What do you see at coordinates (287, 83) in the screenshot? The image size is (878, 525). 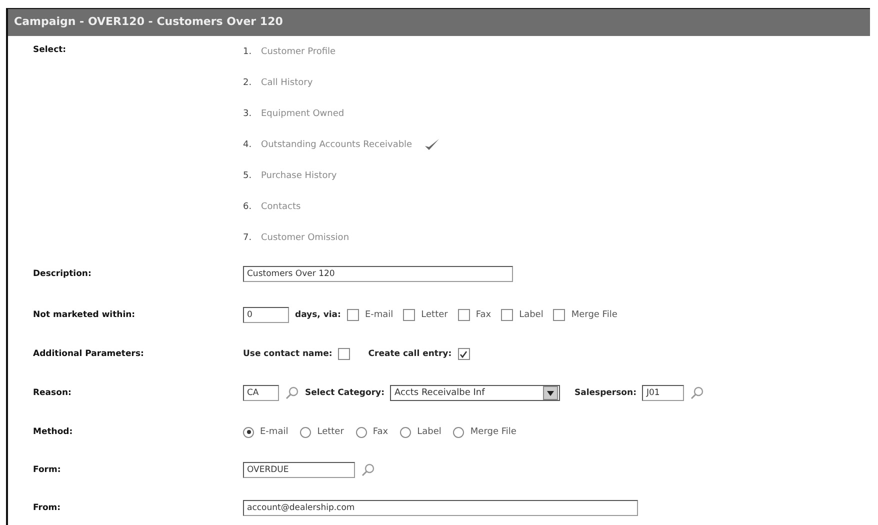 I see `list-item: Call History` at bounding box center [287, 83].